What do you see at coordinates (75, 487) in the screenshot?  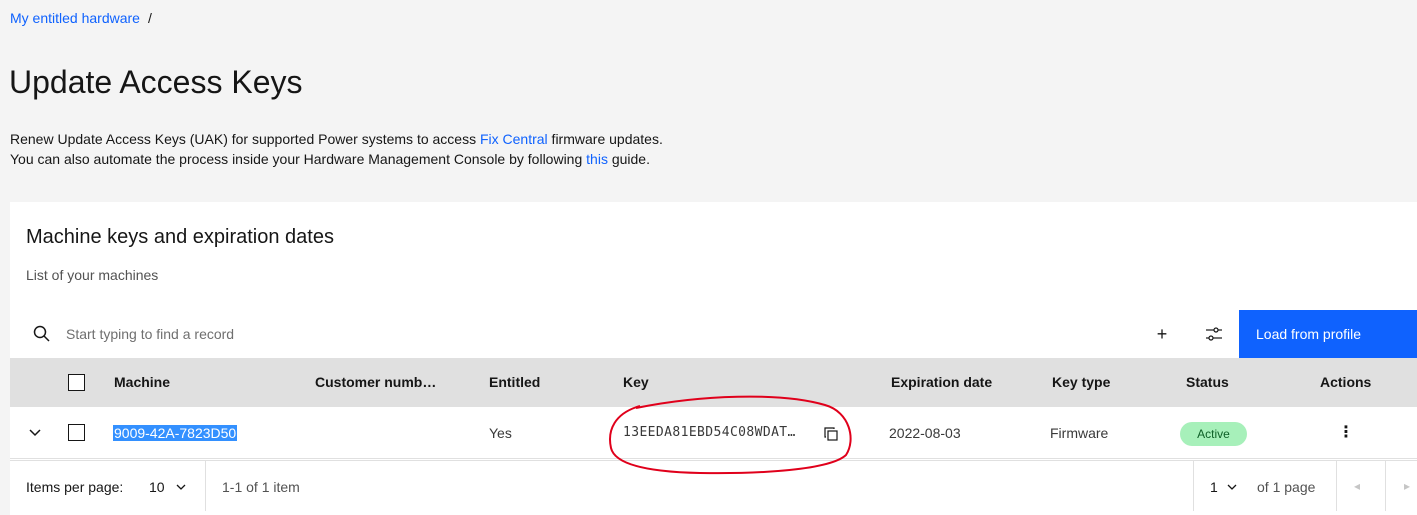 I see `items-per-page-label: Items per page:` at bounding box center [75, 487].